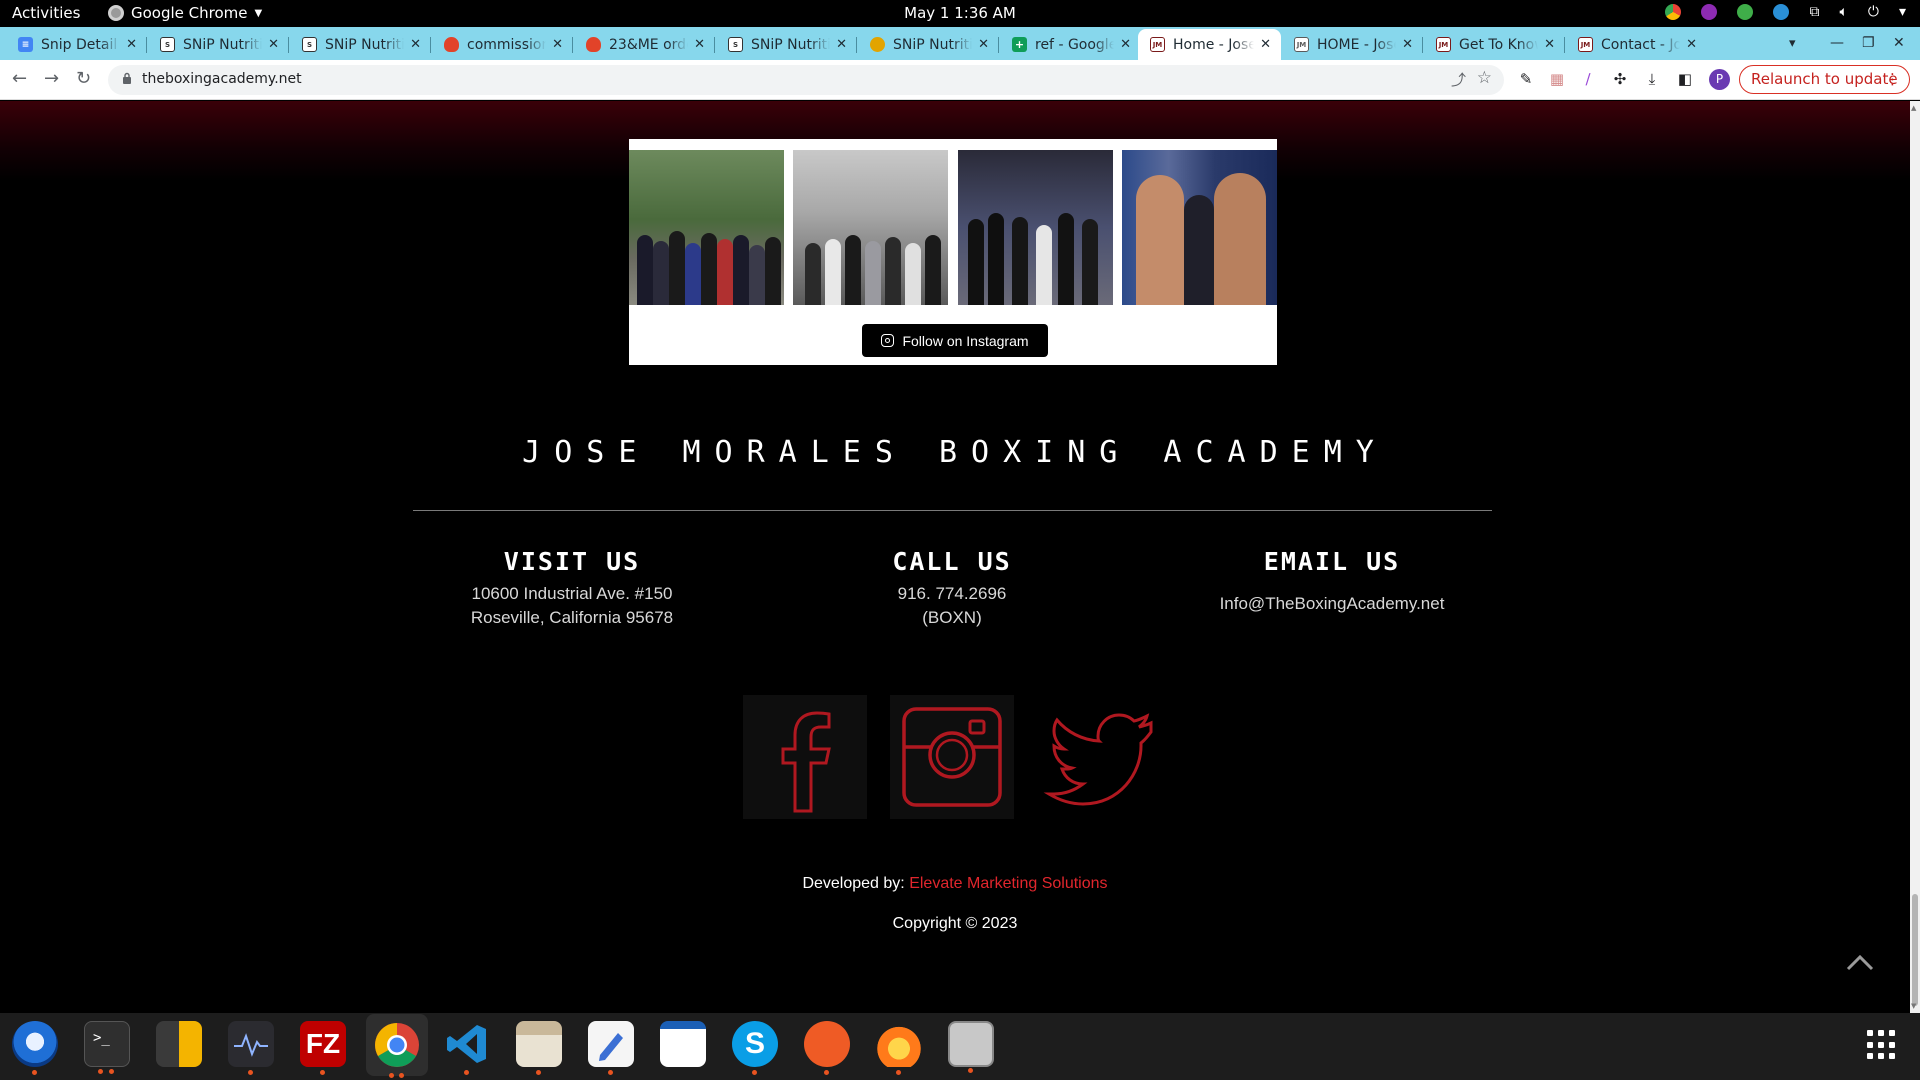 This screenshot has height=1080, width=1920. What do you see at coordinates (1824, 79) in the screenshot?
I see `relaunch-to-update-button: Relaunch to update ⋮` at bounding box center [1824, 79].